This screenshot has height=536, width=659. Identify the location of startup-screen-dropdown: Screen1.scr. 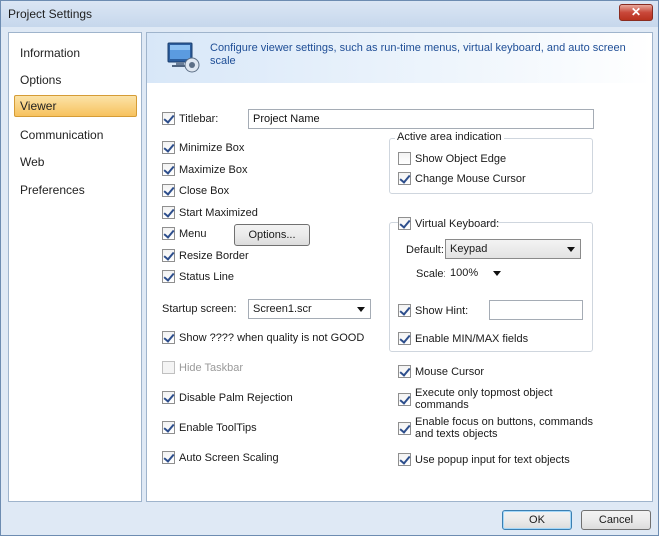
(309, 309).